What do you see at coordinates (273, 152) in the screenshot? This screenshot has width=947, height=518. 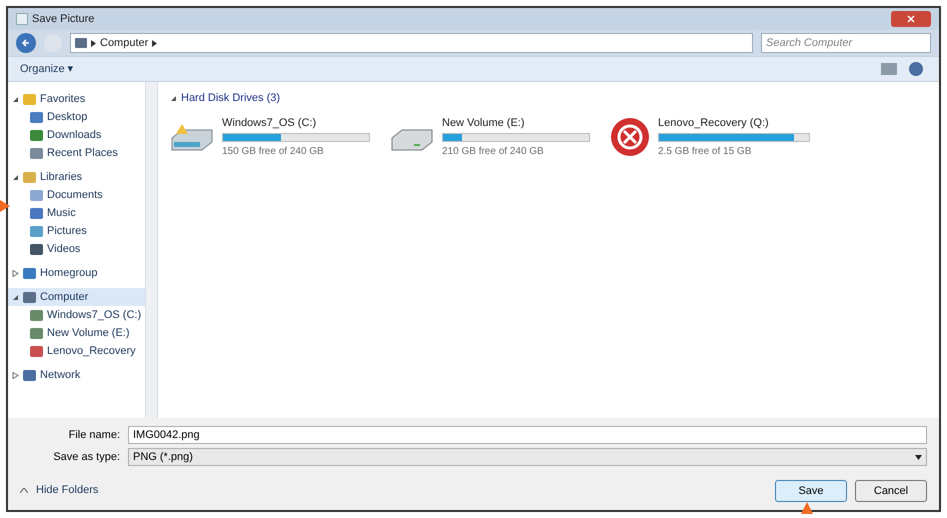 I see `free-space-text: 150 GB free of 240 GB` at bounding box center [273, 152].